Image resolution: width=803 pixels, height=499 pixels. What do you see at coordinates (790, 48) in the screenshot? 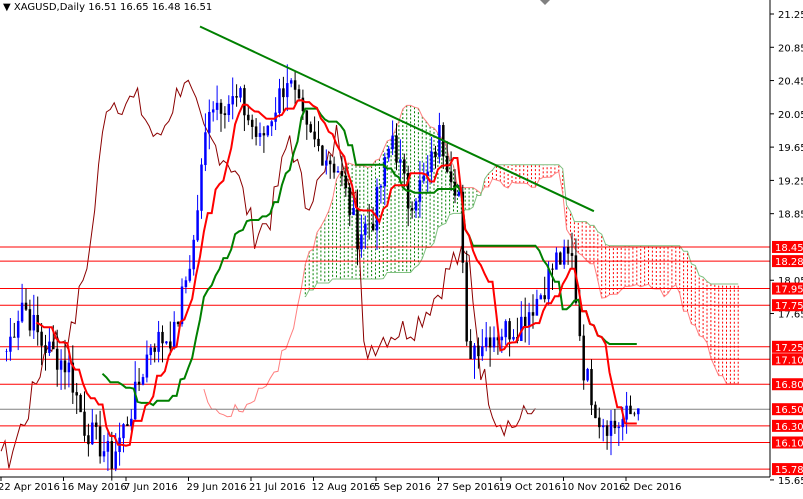
I see `y-tick-label: 20.85` at bounding box center [790, 48].